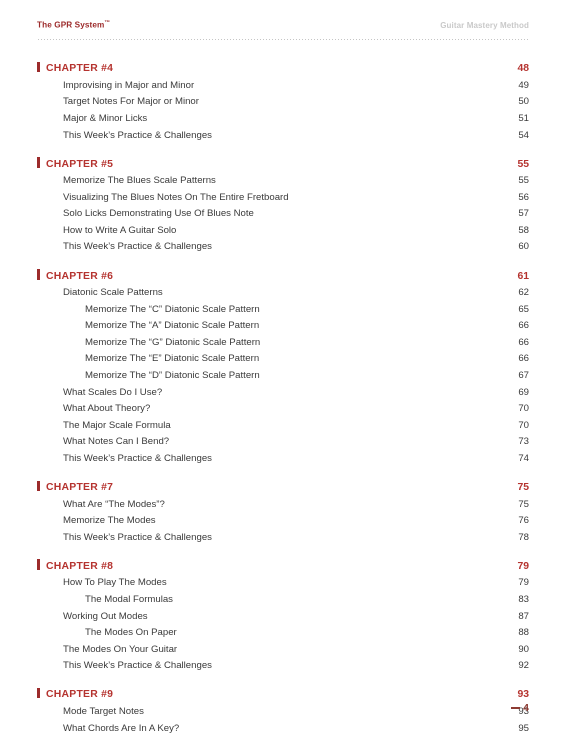 Image resolution: width=566 pixels, height=739 pixels. I want to click on chapter-heading-row: CHAPTER #6 61, so click(283, 277).